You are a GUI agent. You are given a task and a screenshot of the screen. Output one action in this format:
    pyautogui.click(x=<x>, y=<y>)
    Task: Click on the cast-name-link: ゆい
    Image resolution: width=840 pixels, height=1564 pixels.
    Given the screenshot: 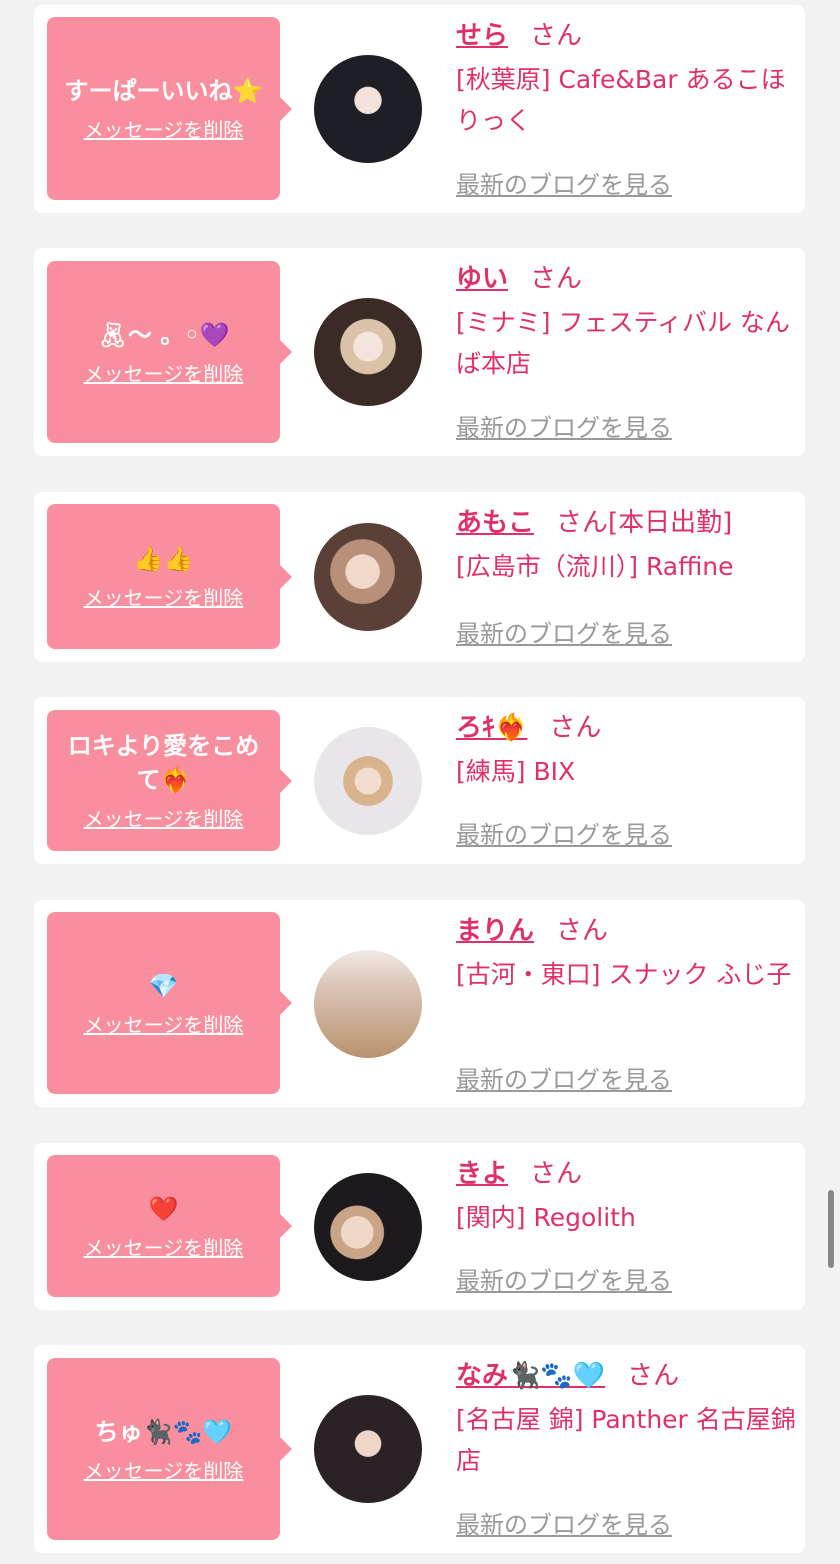 What is the action you would take?
    pyautogui.click(x=482, y=279)
    